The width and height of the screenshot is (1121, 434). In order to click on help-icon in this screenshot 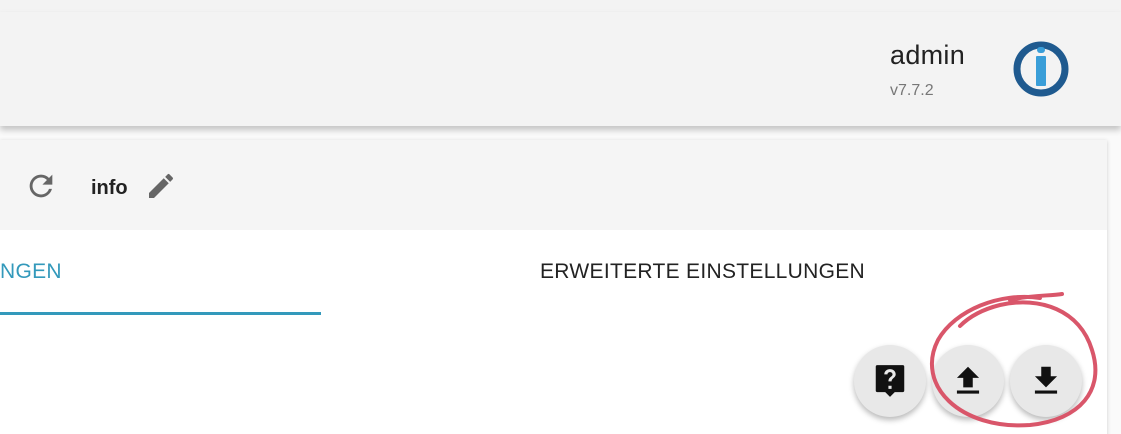, I will do `click(890, 381)`.